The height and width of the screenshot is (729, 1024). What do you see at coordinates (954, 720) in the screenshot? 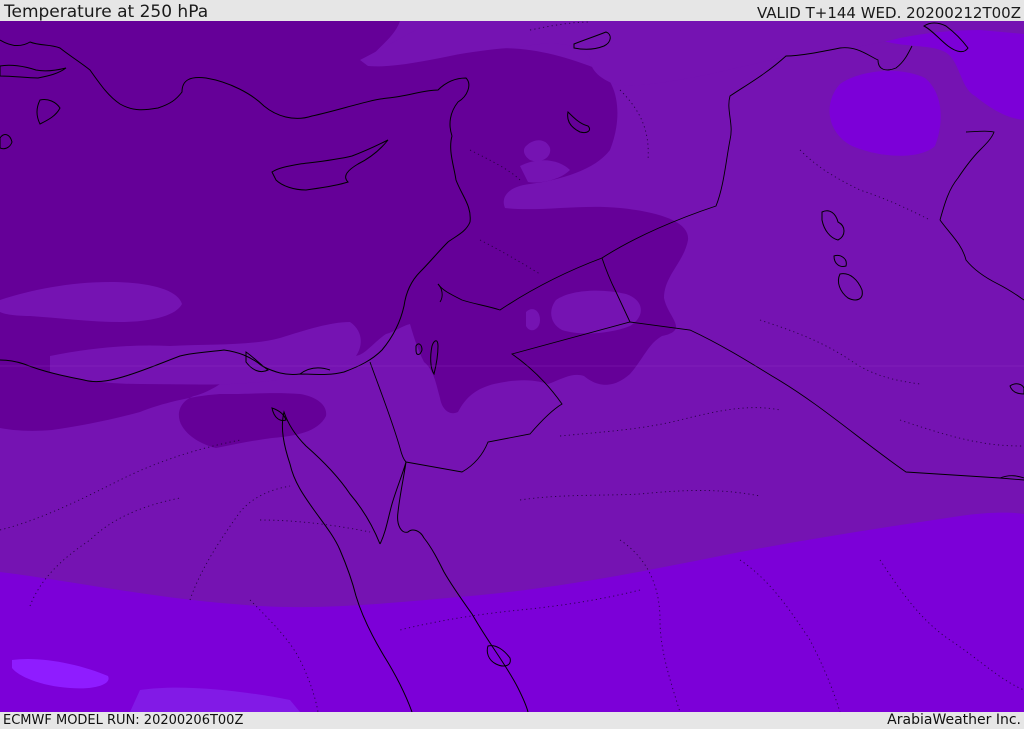
I see `credit-label: ArabiaWeather Inc.` at bounding box center [954, 720].